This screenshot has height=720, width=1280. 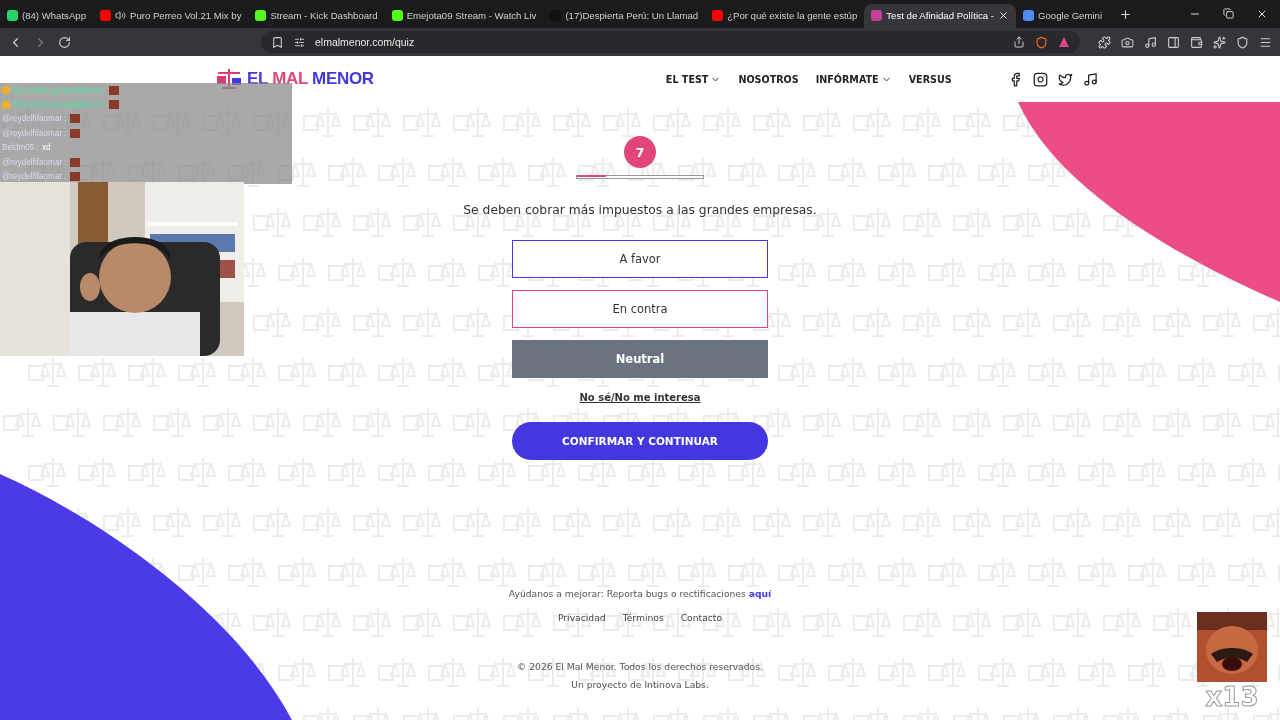 What do you see at coordinates (785, 15) in the screenshot?
I see `browser-tab: ¿Por qué existe la gente estúp` at bounding box center [785, 15].